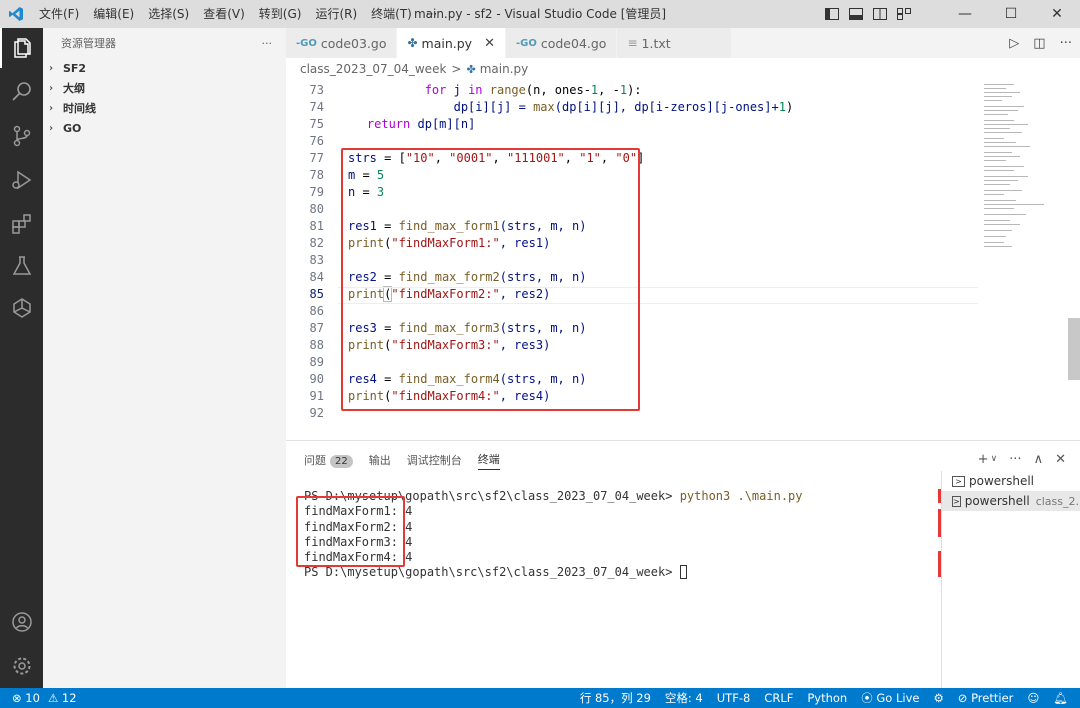  Describe the element at coordinates (1014, 43) in the screenshot. I see `run-file-icon: ▷` at that location.